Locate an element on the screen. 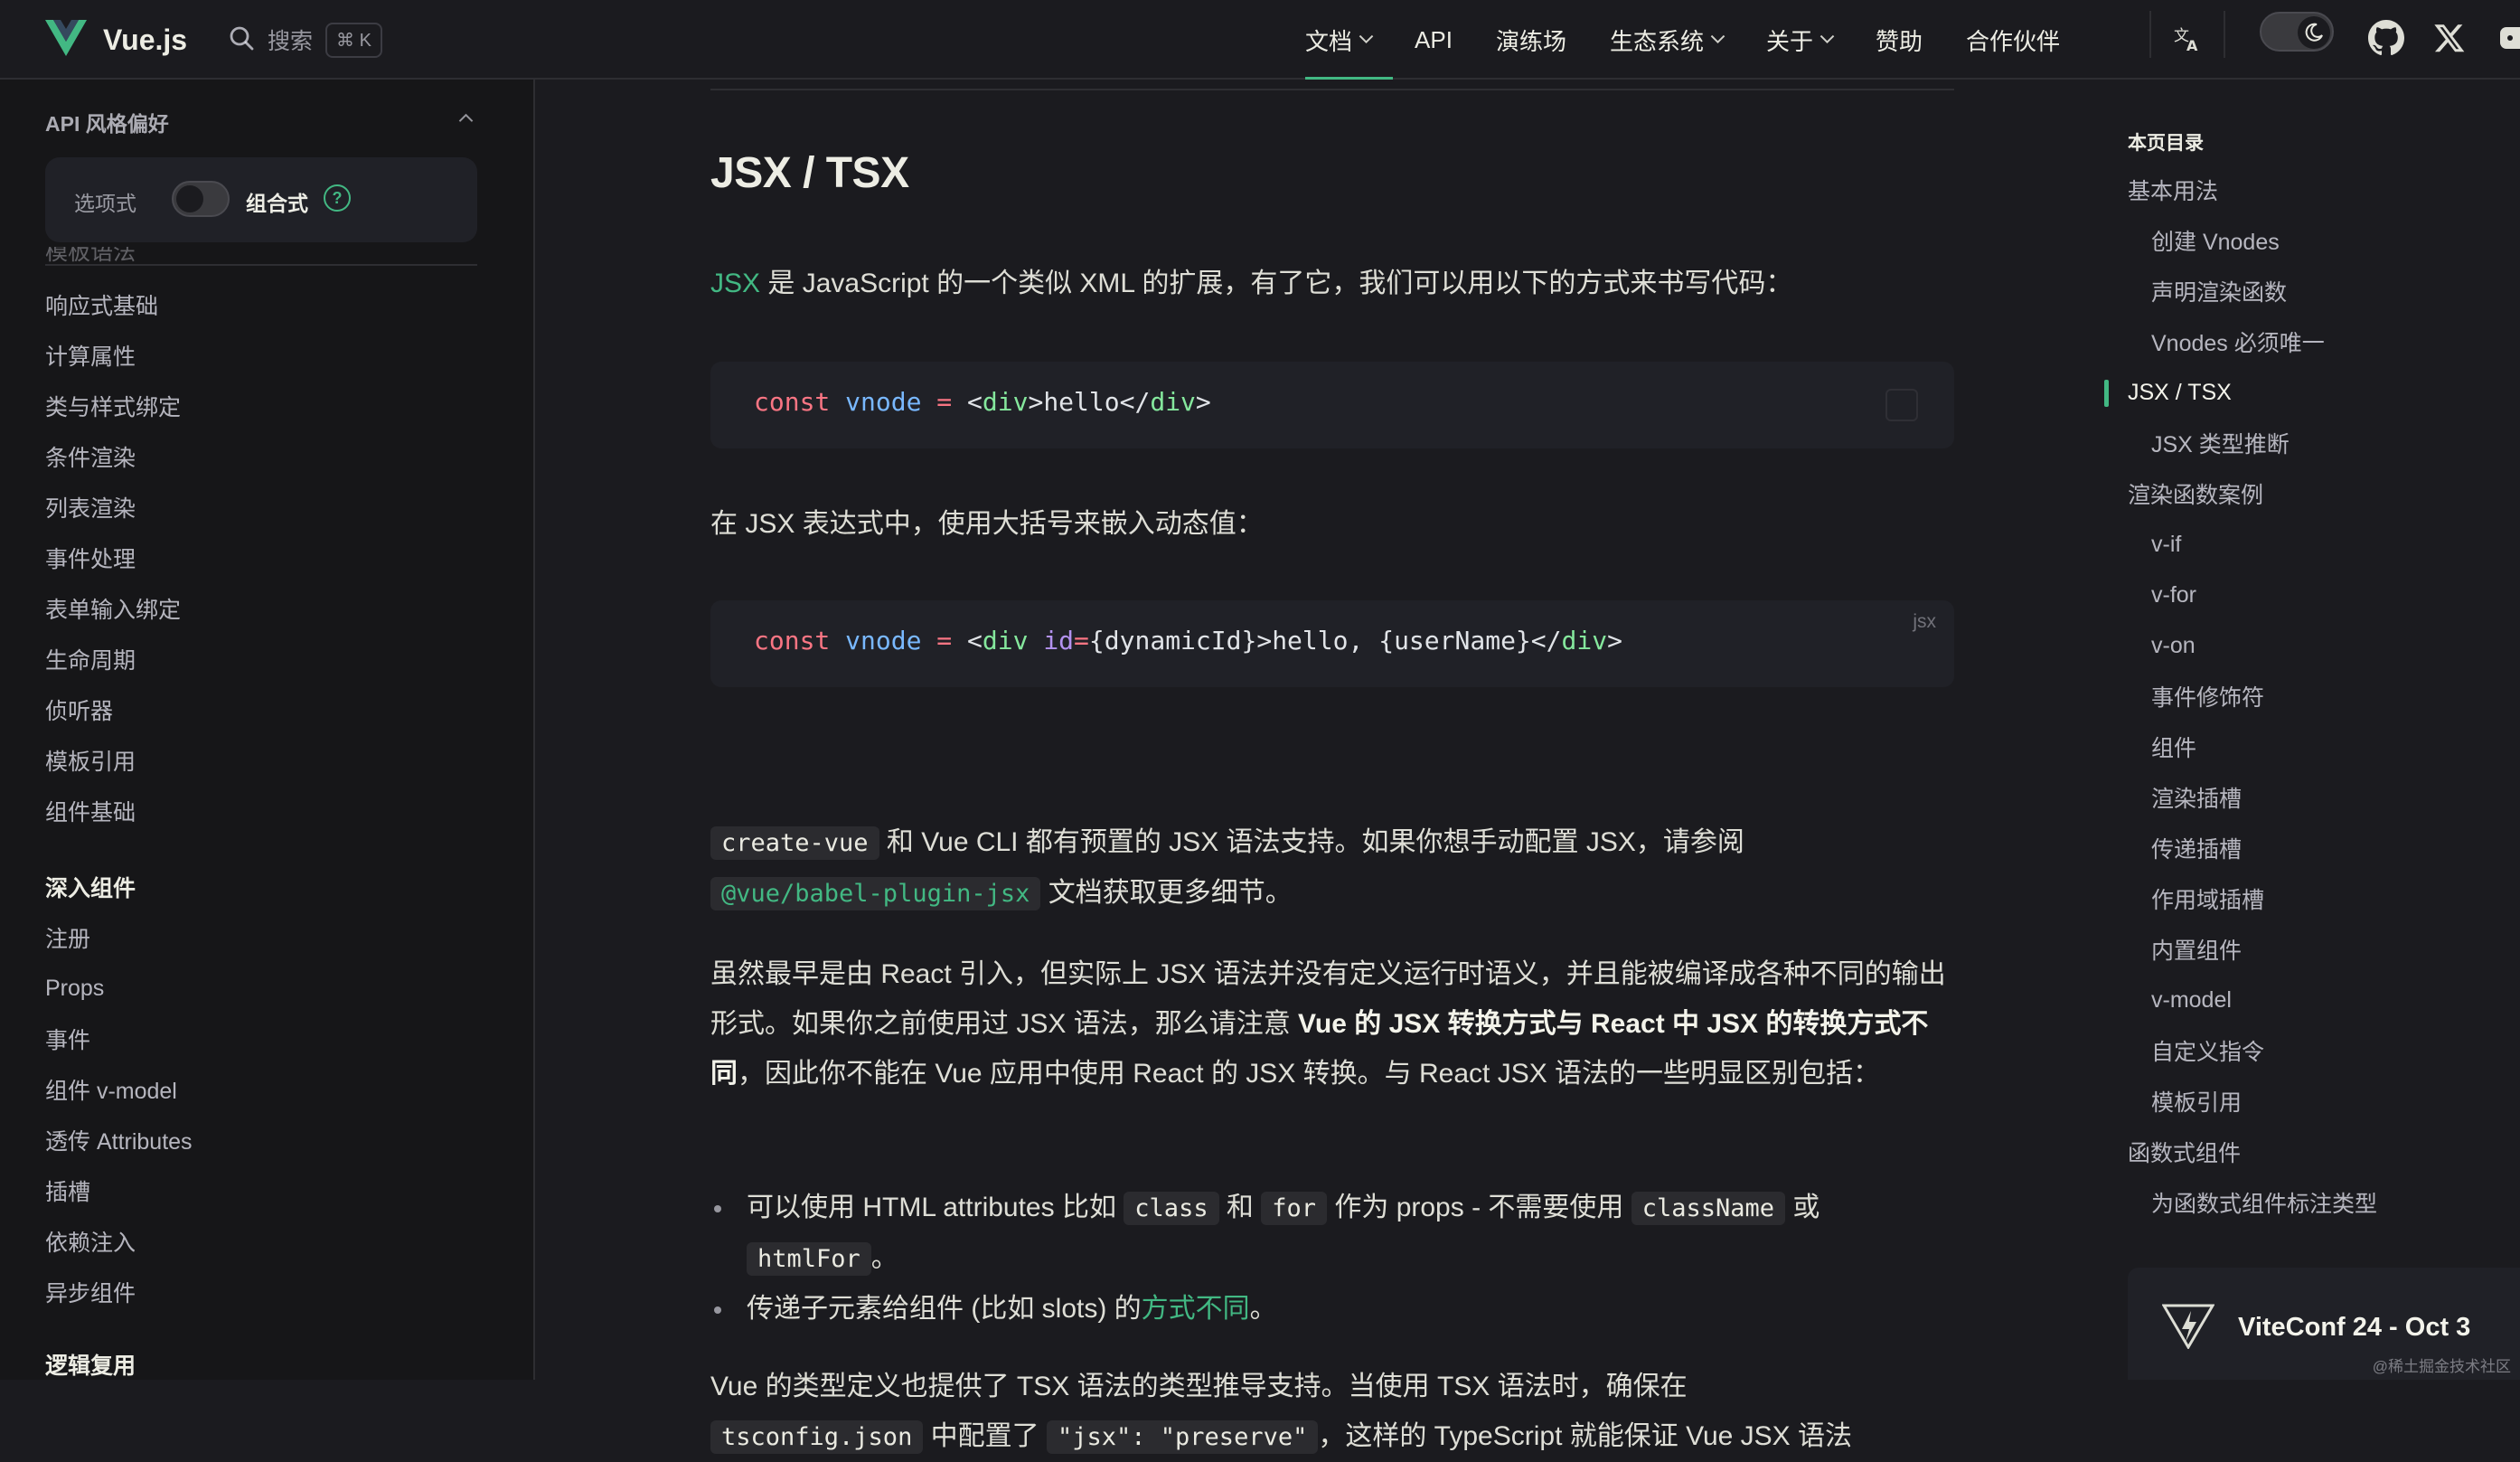 Image resolution: width=2520 pixels, height=1462 pixels. toc-item: JSX 类型推断 is located at coordinates (2317, 443).